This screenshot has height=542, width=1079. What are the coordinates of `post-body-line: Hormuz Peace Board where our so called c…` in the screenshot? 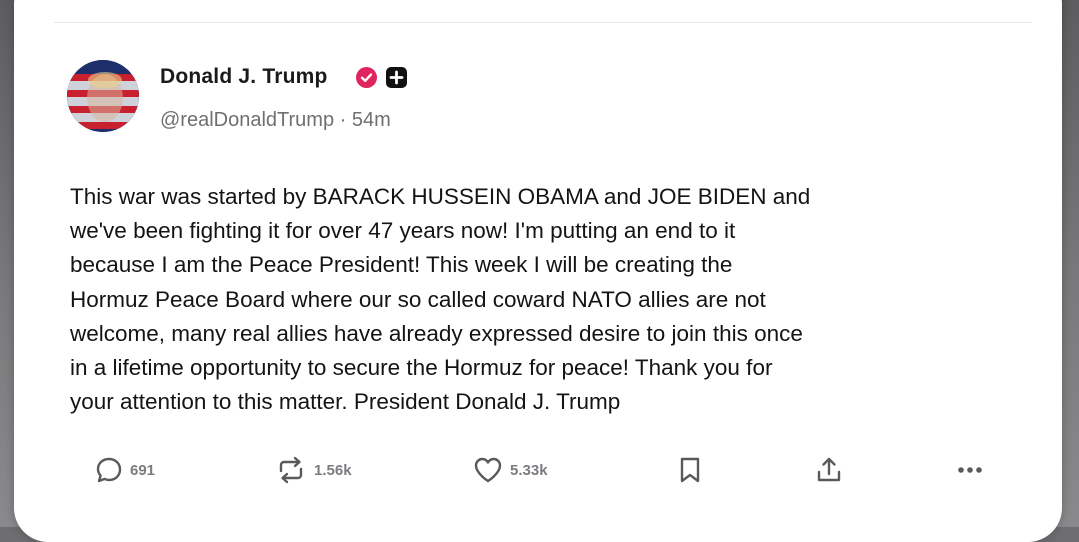 It's located at (418, 299).